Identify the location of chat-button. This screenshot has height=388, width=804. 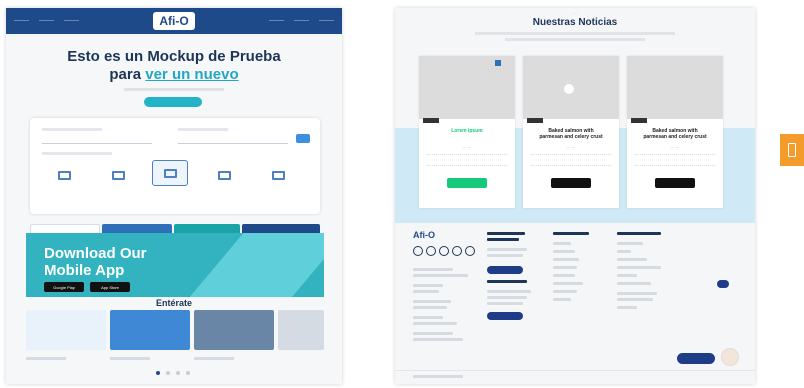
(696, 358).